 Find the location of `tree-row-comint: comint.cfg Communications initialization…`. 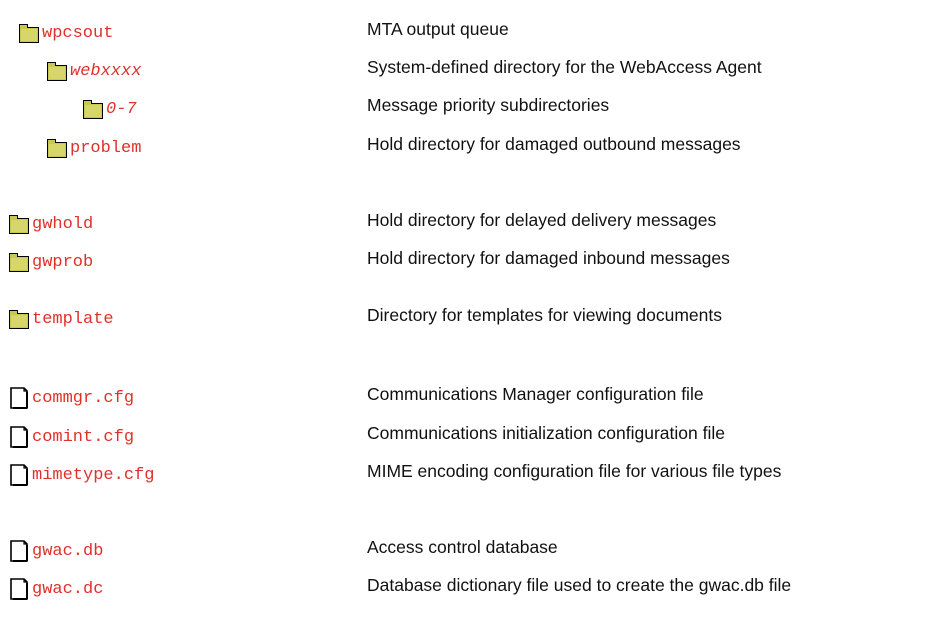

tree-row-comint: comint.cfg Communications initialization… is located at coordinates (475, 433).